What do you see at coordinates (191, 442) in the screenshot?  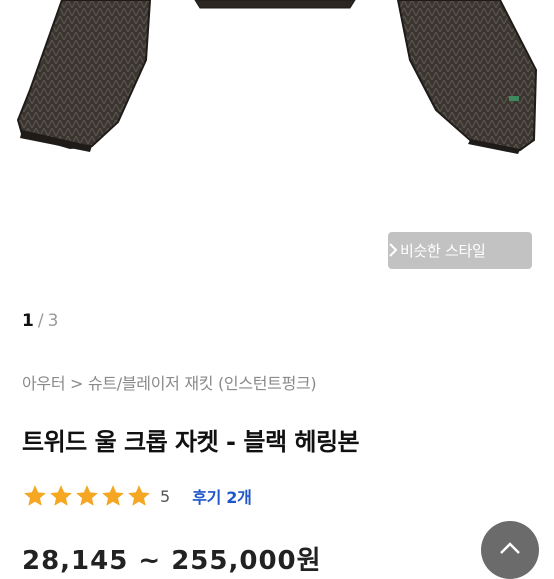 I see `product-title: 트위드 울 크롭 자켓 - 블랙 헤링본` at bounding box center [191, 442].